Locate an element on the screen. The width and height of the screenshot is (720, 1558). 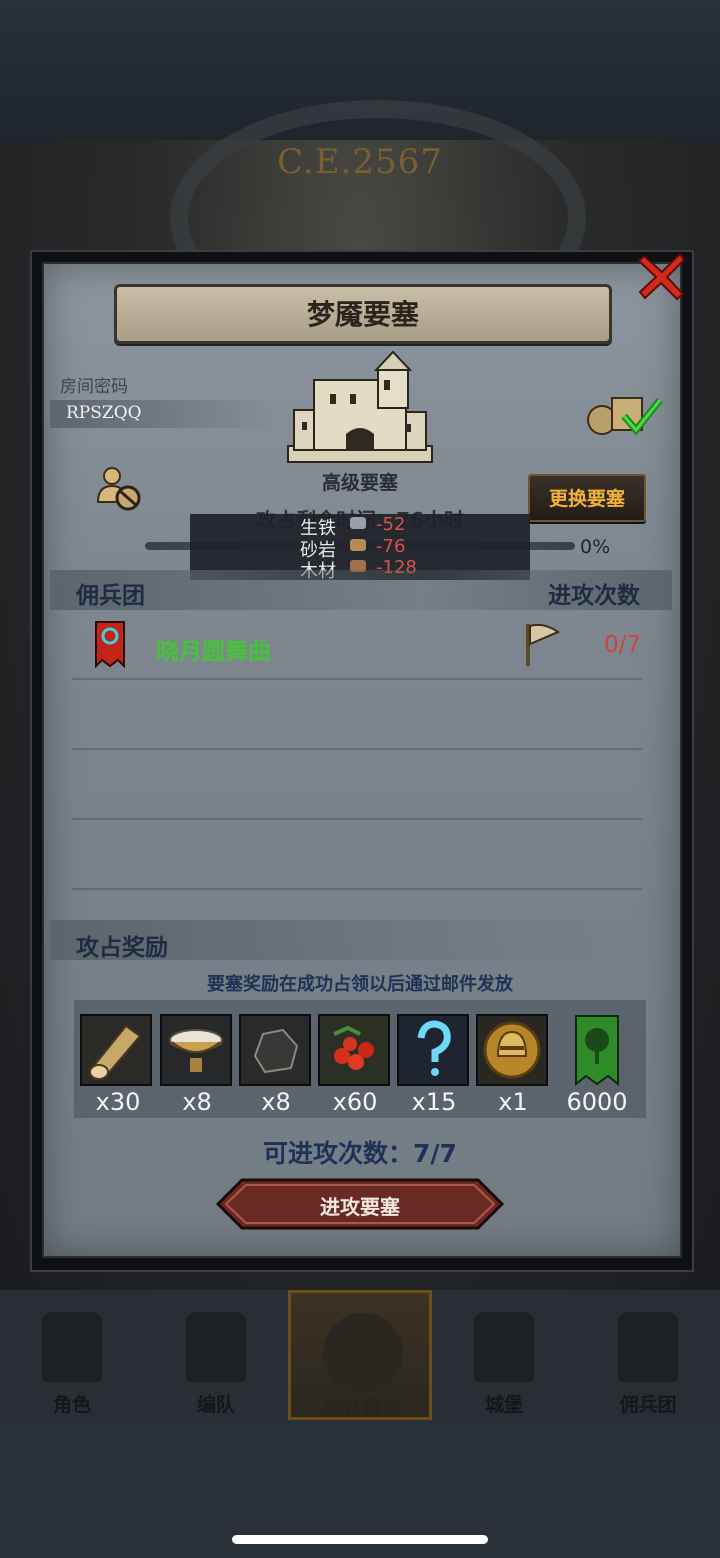
sandstone-icon is located at coordinates (358, 545).